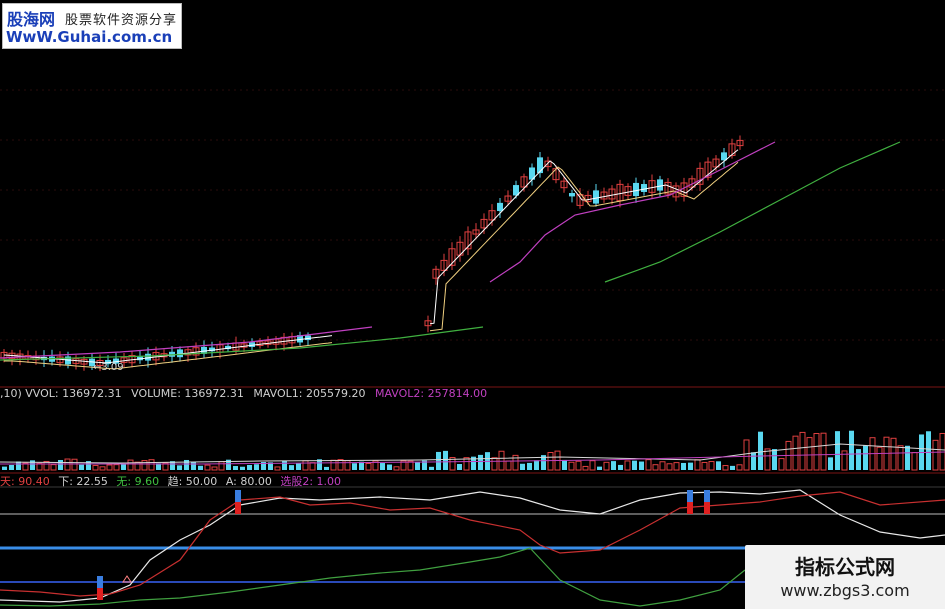 Image resolution: width=945 pixels, height=609 pixels. I want to click on logo-url: WwW.Guhai.com.cn, so click(89, 37).